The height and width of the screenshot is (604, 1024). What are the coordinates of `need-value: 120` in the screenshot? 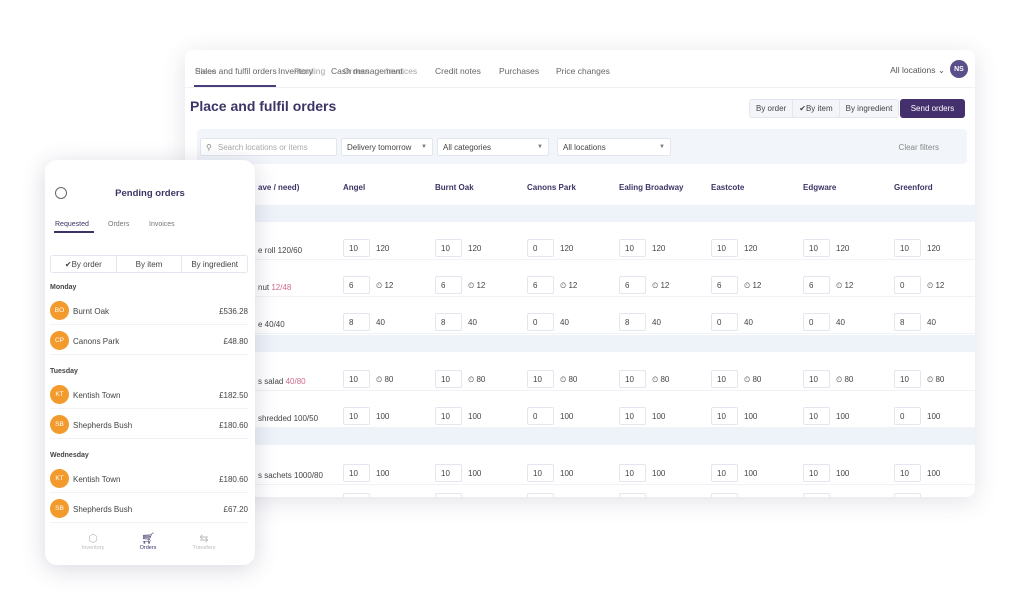 It's located at (750, 248).